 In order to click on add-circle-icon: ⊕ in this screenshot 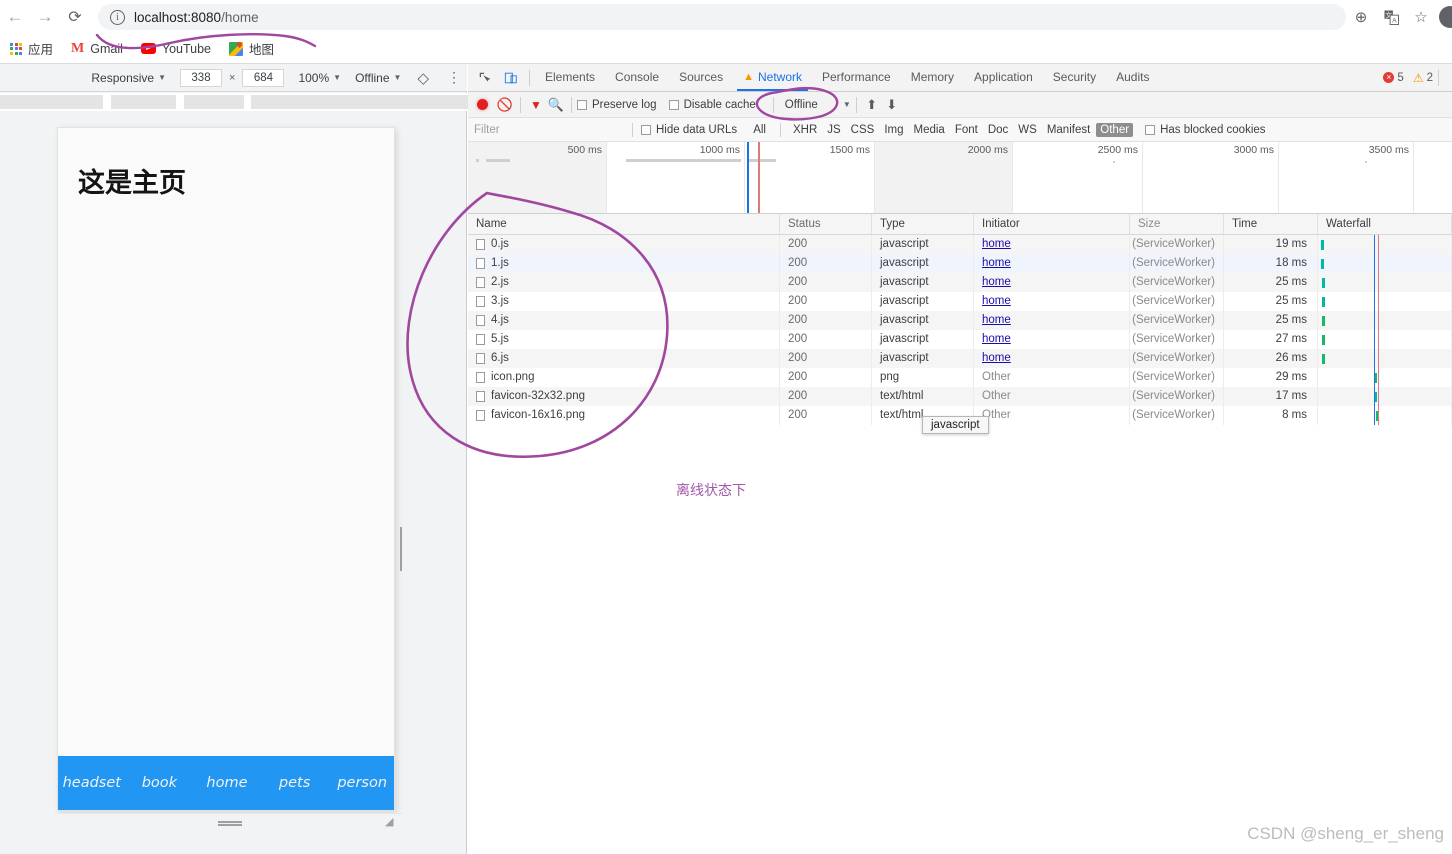, I will do `click(1361, 17)`.